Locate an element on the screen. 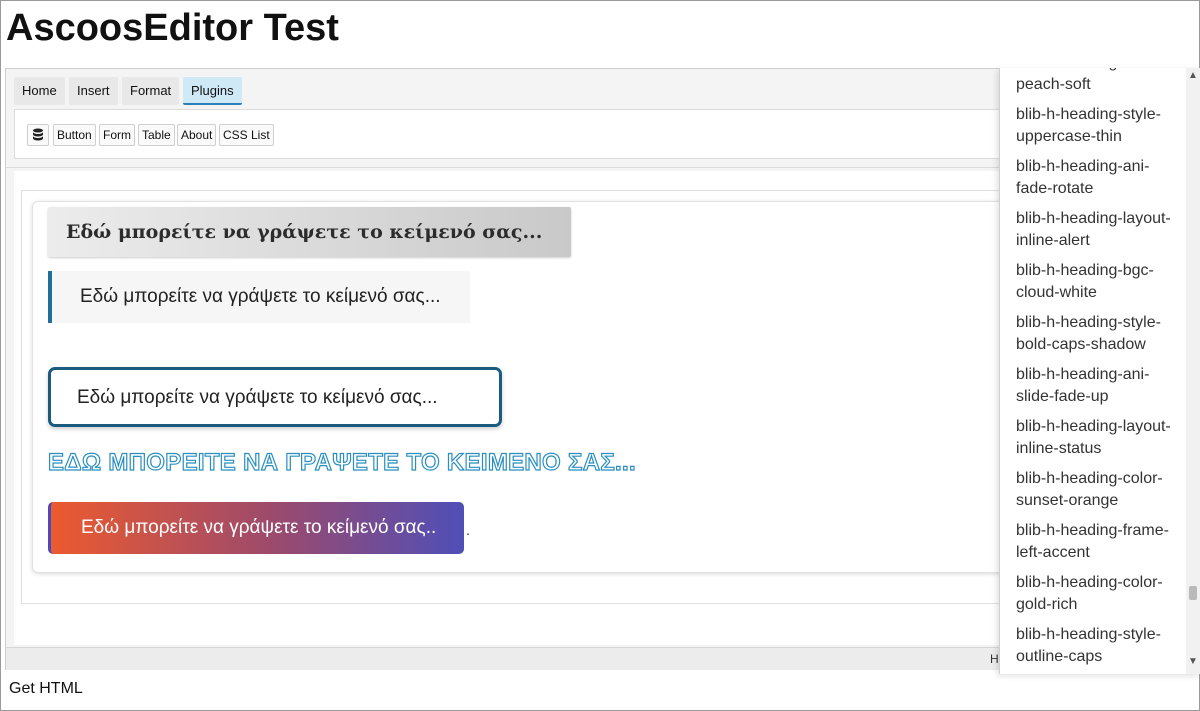 The width and height of the screenshot is (1200, 711). status-text: H is located at coordinates (994, 659).